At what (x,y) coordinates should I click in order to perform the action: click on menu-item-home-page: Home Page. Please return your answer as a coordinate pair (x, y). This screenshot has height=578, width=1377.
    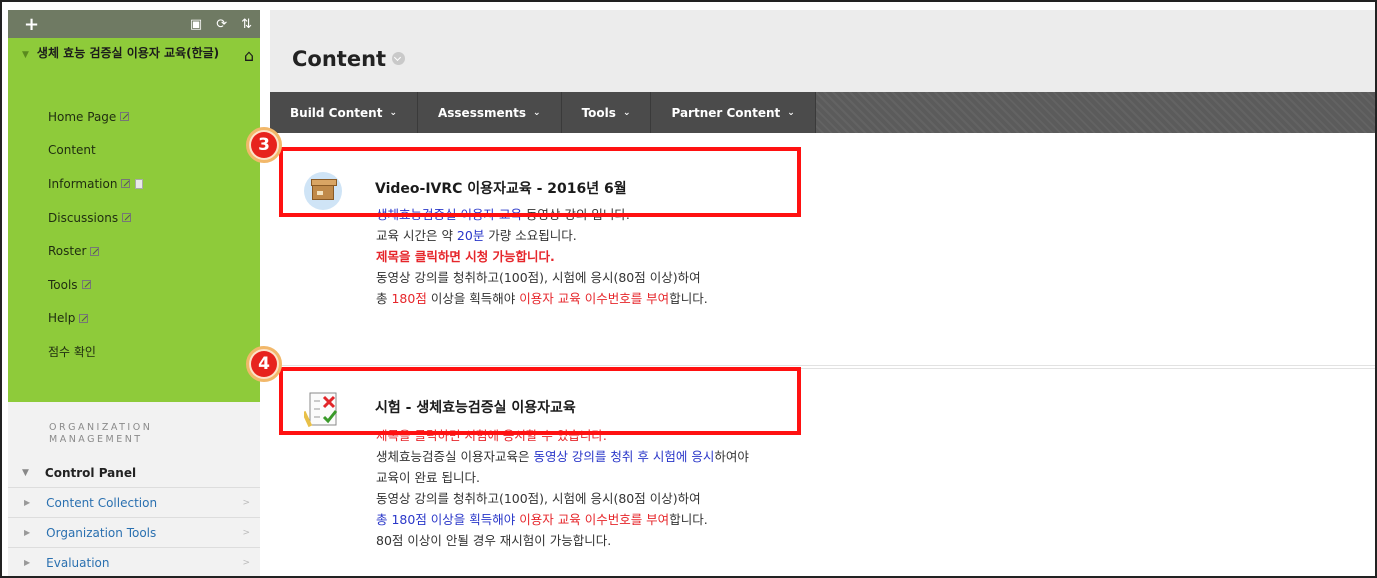
    Looking at the image, I should click on (95, 117).